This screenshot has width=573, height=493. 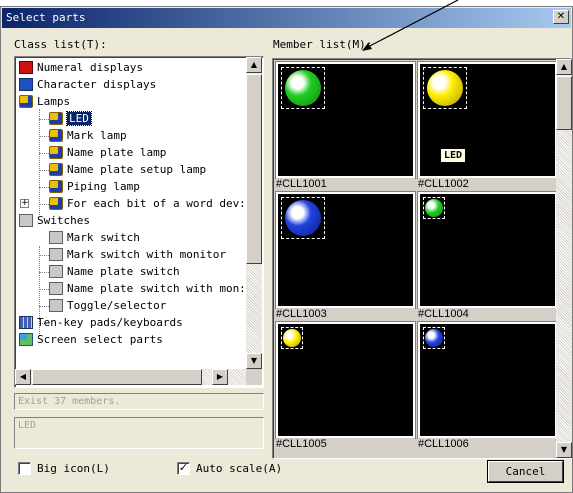 I want to click on tree-item-label: Mark switch with monitor, so click(x=146, y=254).